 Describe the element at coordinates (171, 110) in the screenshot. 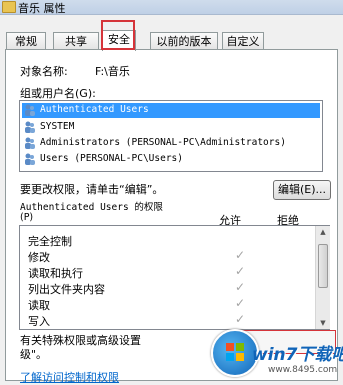

I see `list-item: Authenticated Users` at that location.